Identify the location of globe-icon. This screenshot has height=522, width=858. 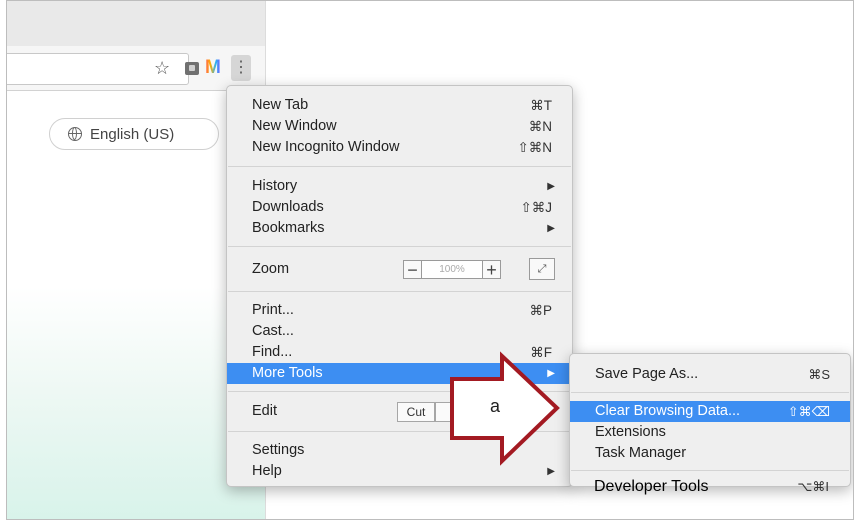
(75, 134).